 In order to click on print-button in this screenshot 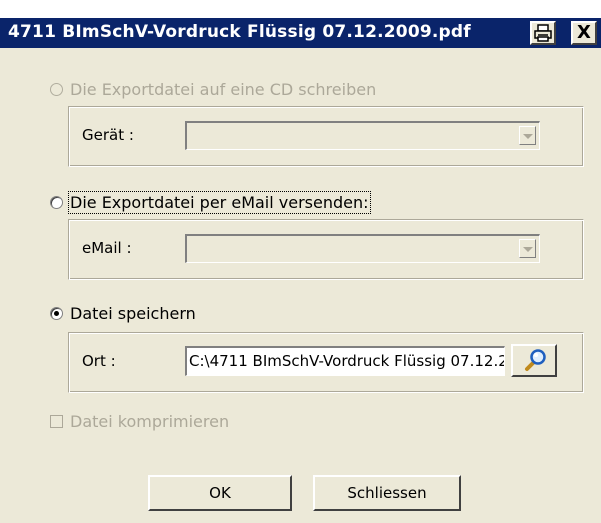, I will do `click(543, 33)`.